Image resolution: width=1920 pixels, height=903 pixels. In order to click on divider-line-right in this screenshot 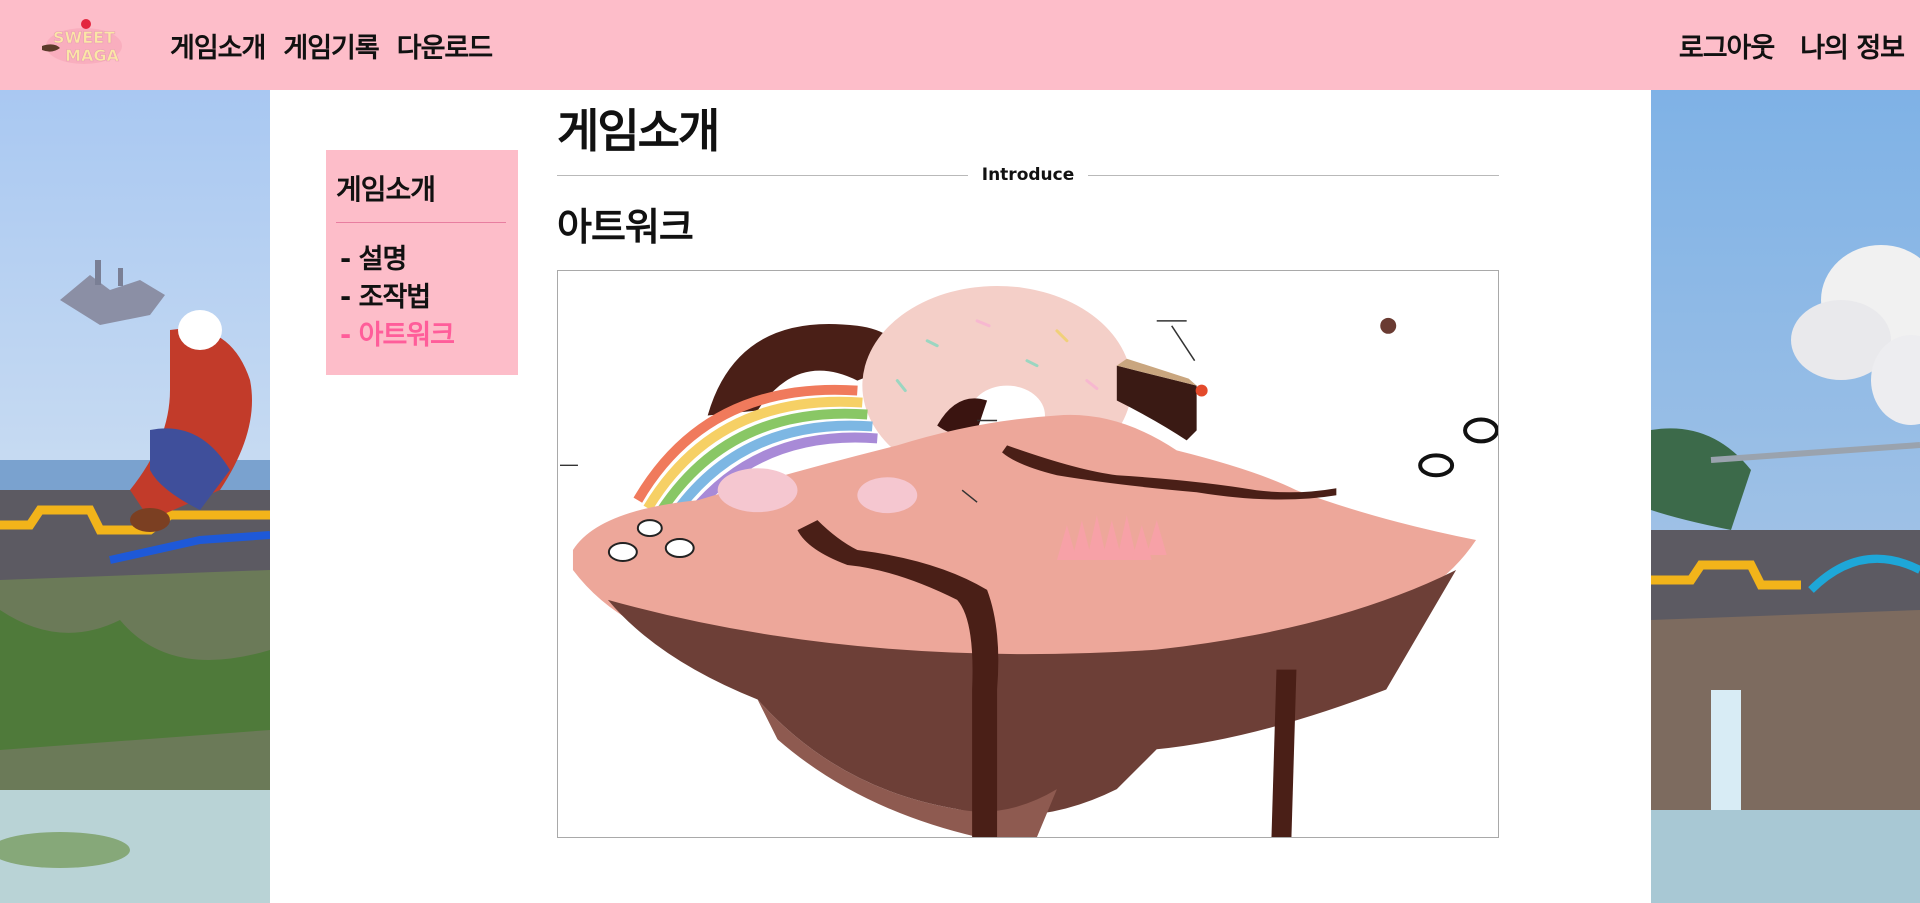, I will do `click(1293, 175)`.